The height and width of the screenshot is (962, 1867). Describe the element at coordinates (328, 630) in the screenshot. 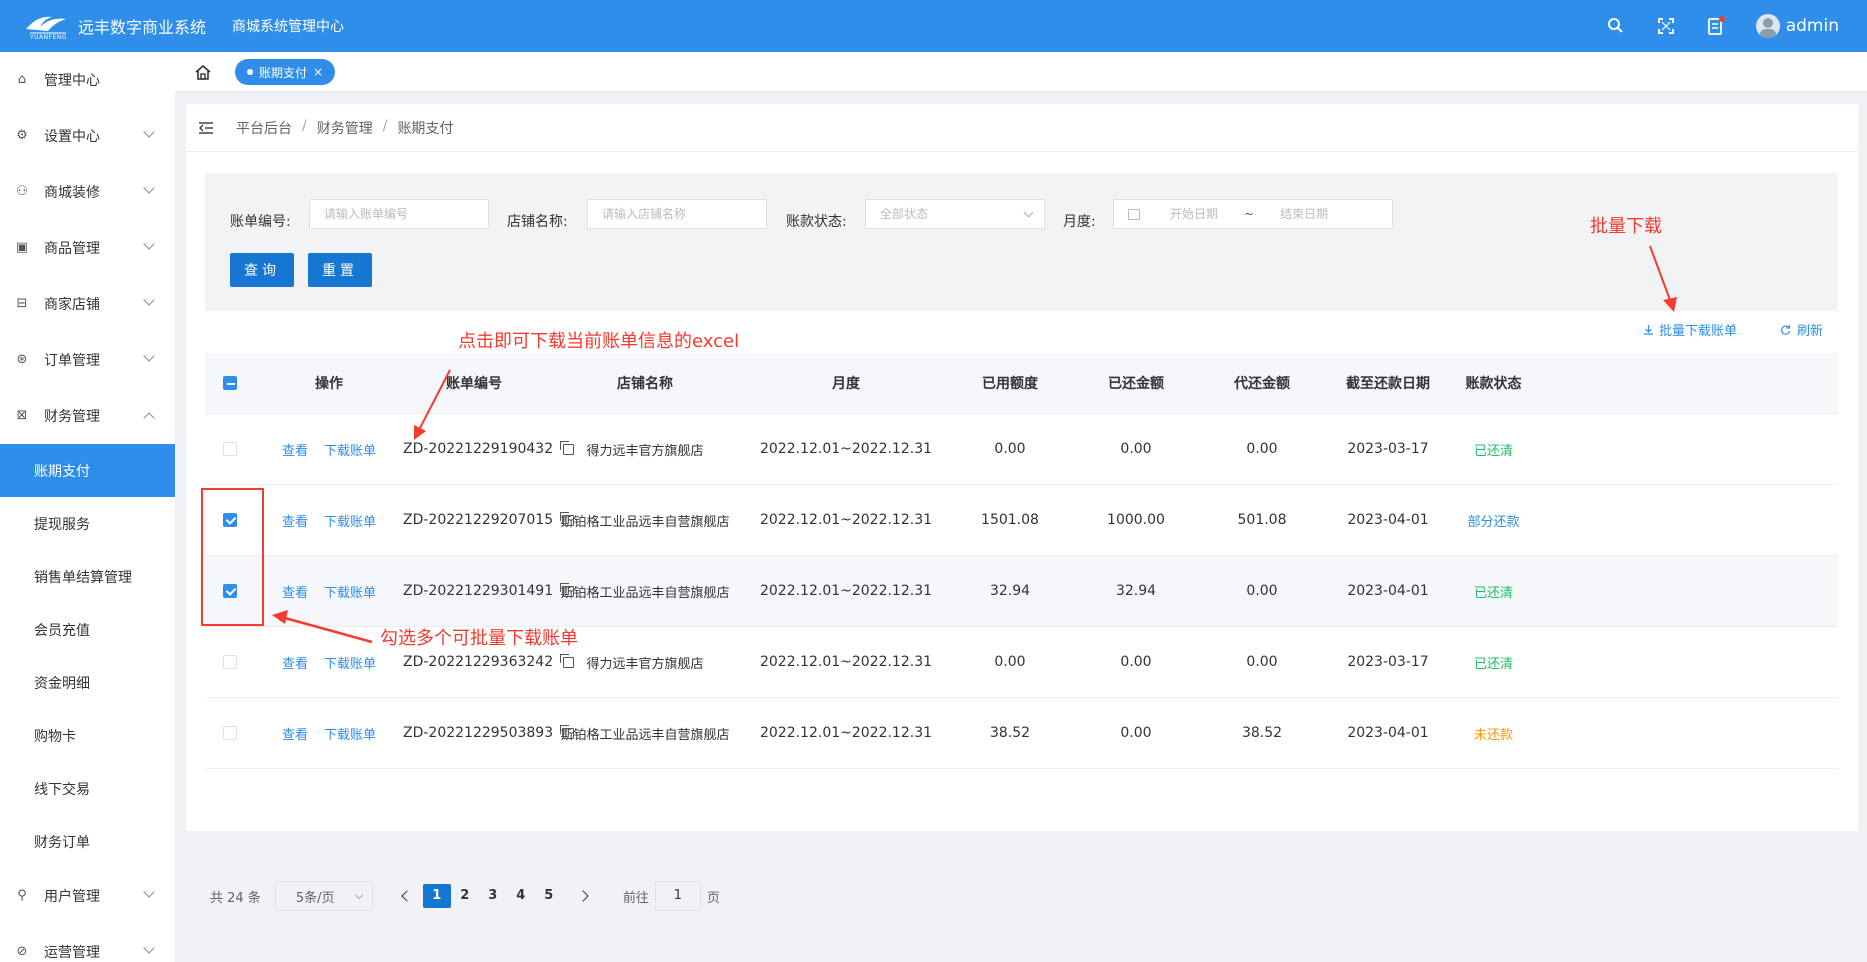

I see `arrow-multi` at that location.